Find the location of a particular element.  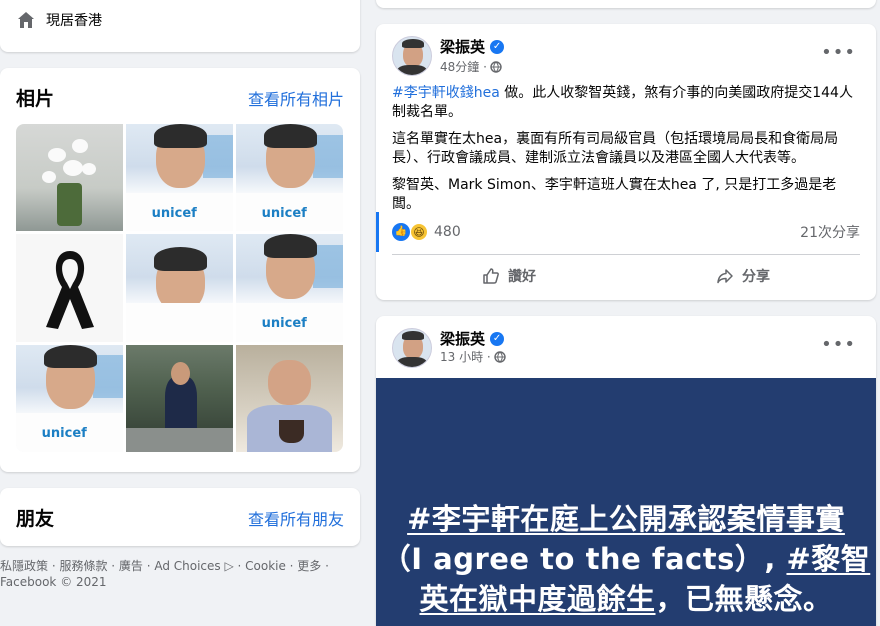

photos-title: 相片 is located at coordinates (35, 99).